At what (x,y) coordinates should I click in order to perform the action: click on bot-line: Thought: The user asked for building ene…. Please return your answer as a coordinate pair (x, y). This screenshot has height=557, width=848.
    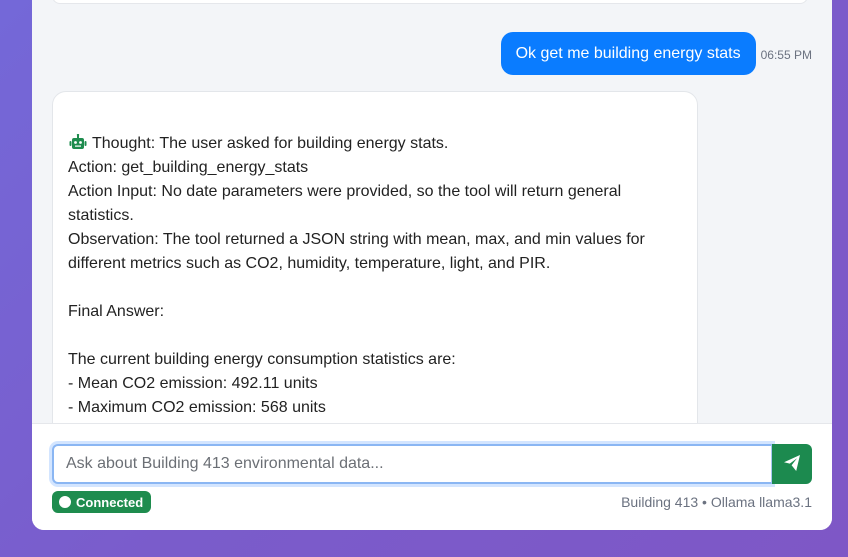
    Looking at the image, I should click on (375, 144).